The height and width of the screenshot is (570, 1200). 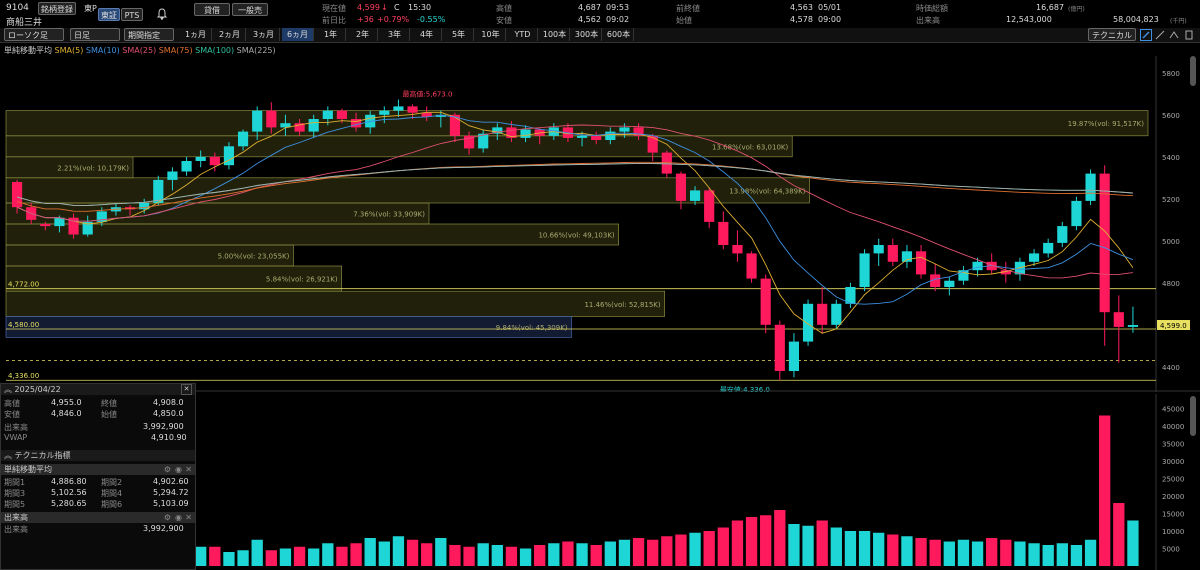 What do you see at coordinates (1136, 19) in the screenshot?
I see `turnover-value: 58,004,823` at bounding box center [1136, 19].